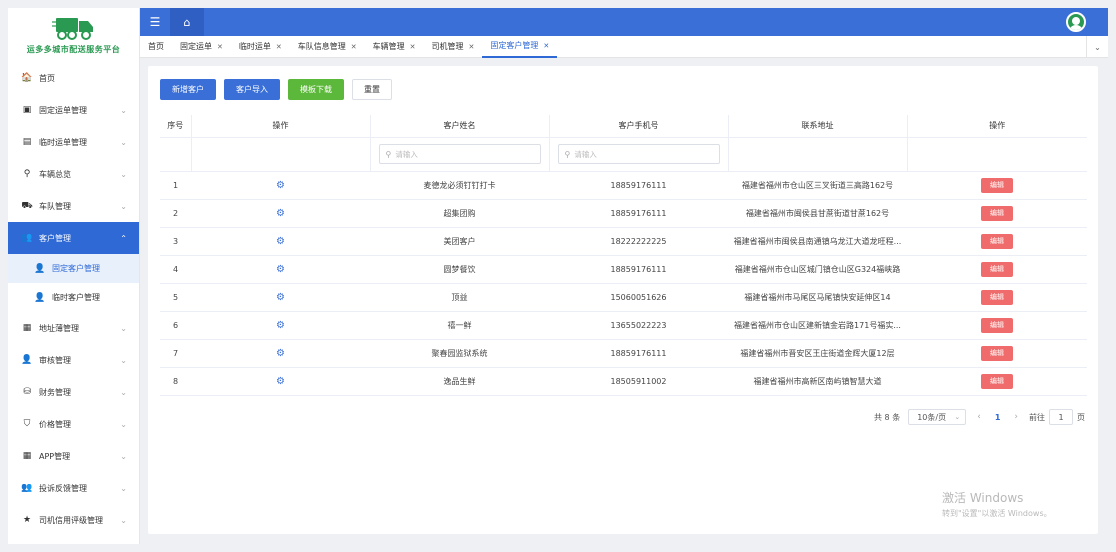  I want to click on sidebar-item-9: ⛉ 价格管理 ⌄, so click(73, 424).